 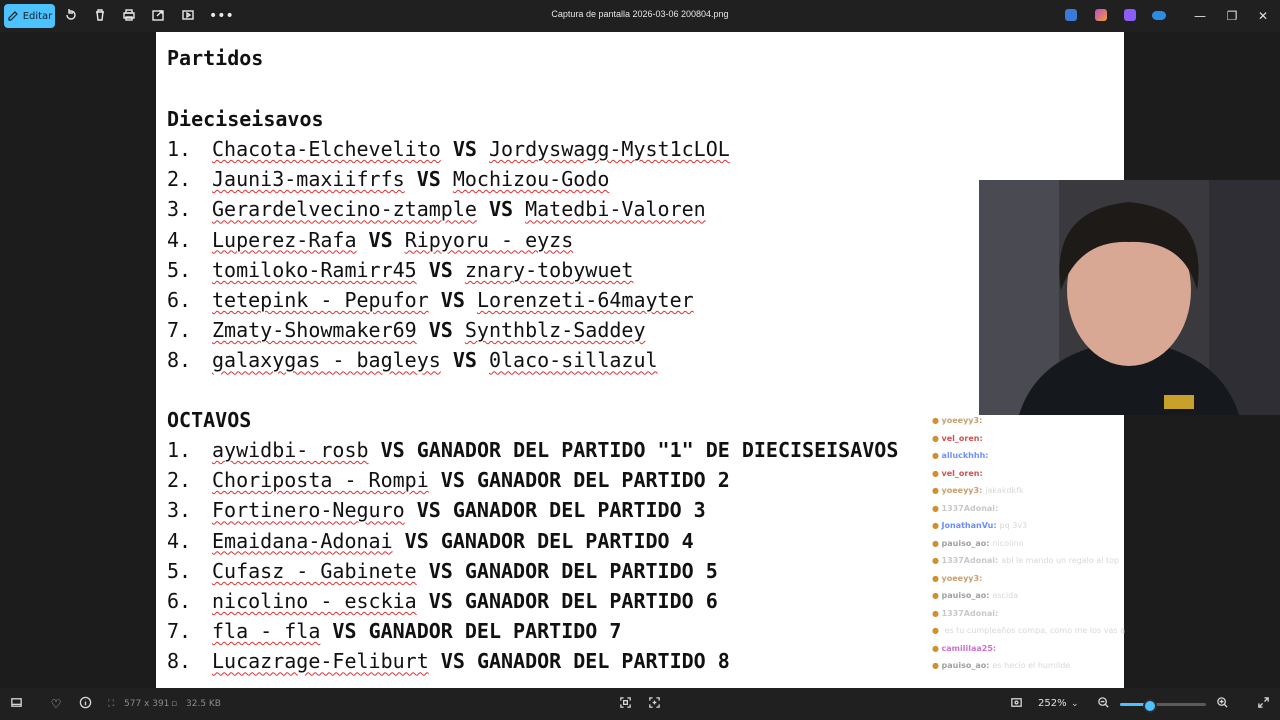 I want to click on team-b: 0laco-sillazul, so click(x=573, y=360).